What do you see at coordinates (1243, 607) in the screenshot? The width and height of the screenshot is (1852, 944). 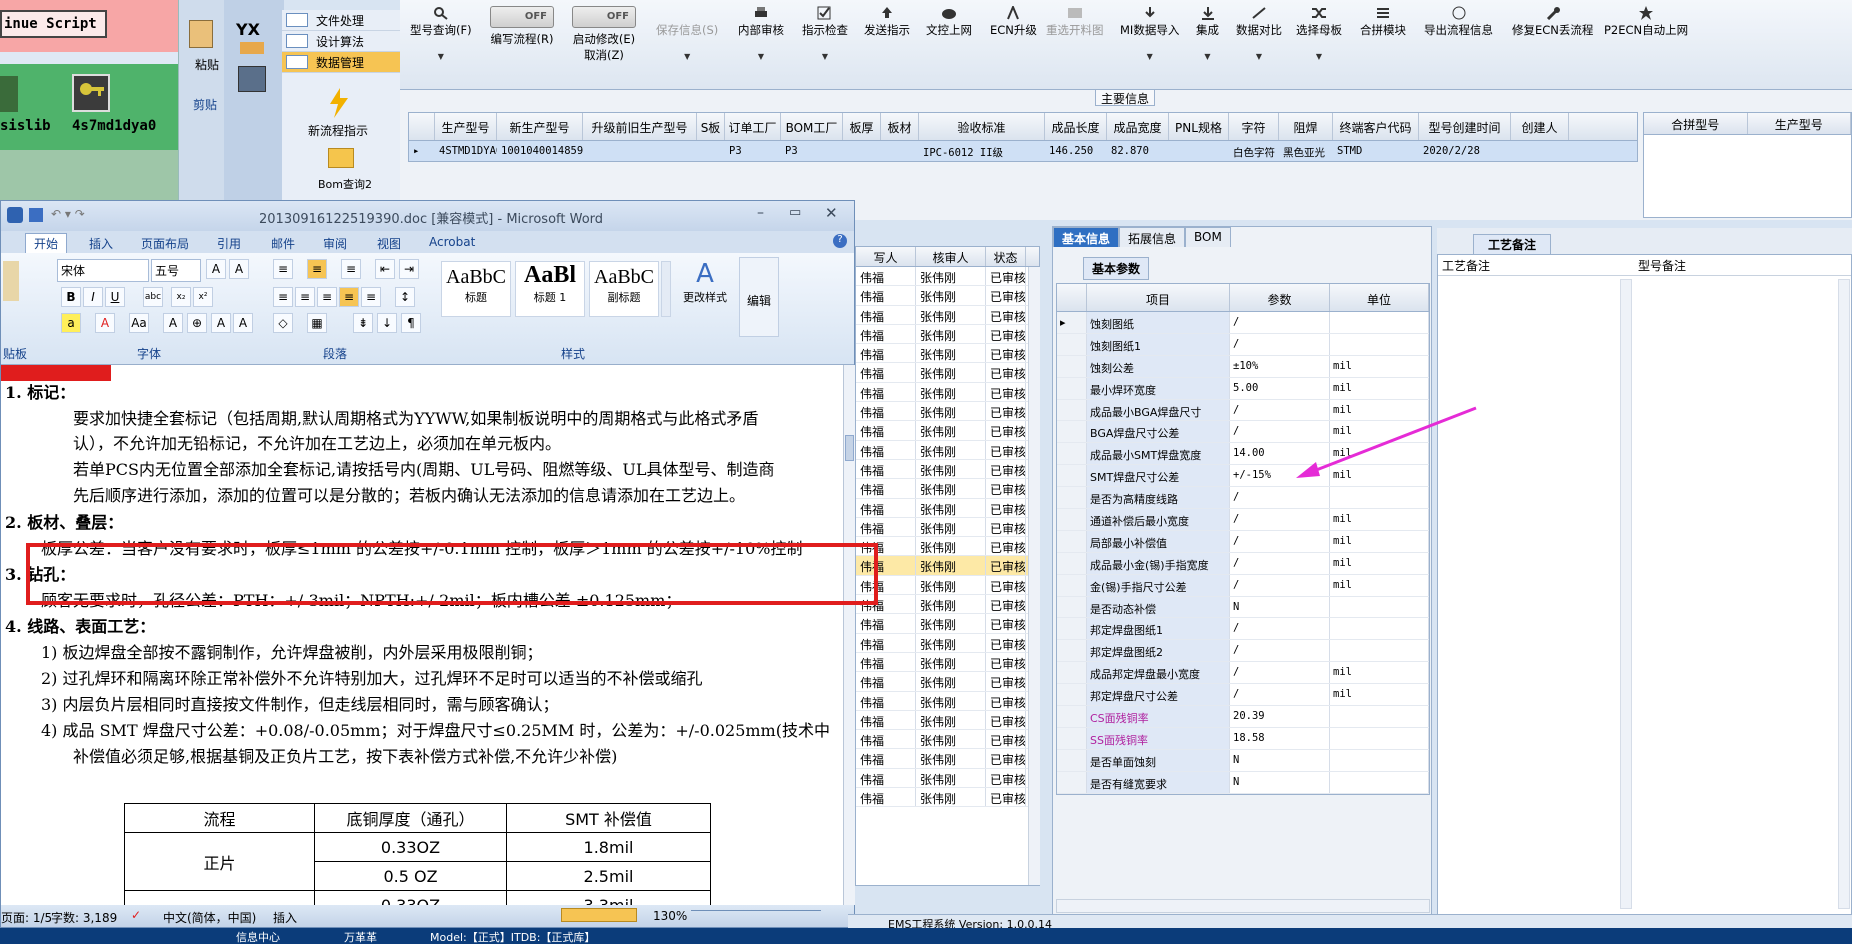 I see `param-row: 是否动态补偿 N` at bounding box center [1243, 607].